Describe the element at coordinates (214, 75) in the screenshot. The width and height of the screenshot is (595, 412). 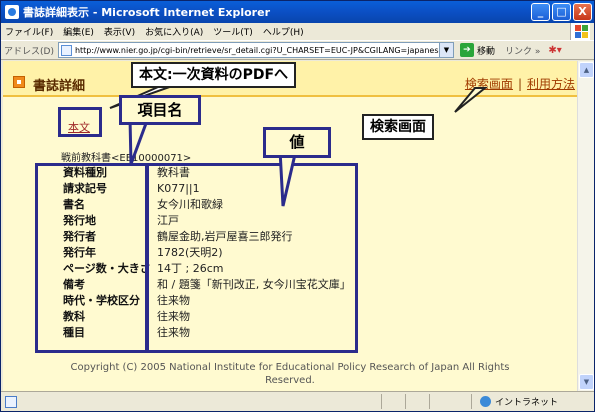
I see `pdf-callout: 本文:一次資料のPDFへ` at that location.